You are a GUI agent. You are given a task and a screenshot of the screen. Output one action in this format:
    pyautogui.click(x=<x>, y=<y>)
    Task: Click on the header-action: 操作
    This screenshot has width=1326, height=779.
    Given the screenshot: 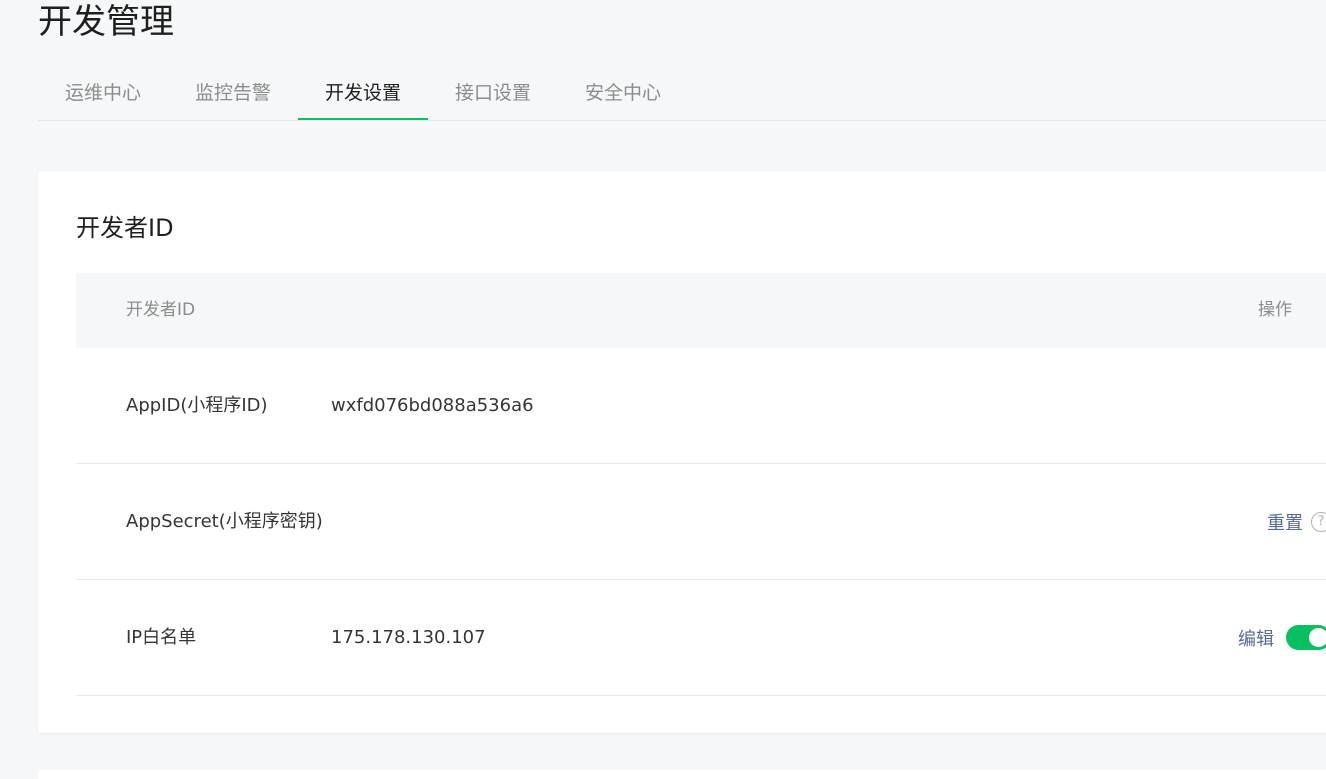 What is the action you would take?
    pyautogui.click(x=1275, y=310)
    